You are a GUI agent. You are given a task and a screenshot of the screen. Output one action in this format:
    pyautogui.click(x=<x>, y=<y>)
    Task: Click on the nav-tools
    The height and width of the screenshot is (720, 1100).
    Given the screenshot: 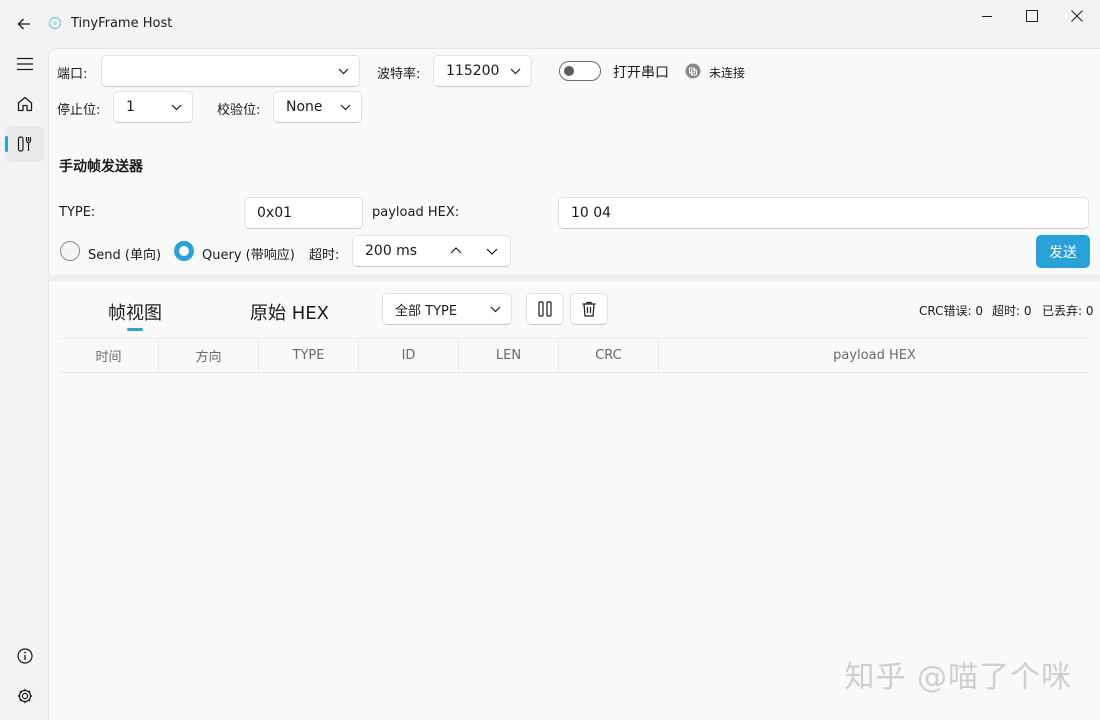 What is the action you would take?
    pyautogui.click(x=25, y=144)
    